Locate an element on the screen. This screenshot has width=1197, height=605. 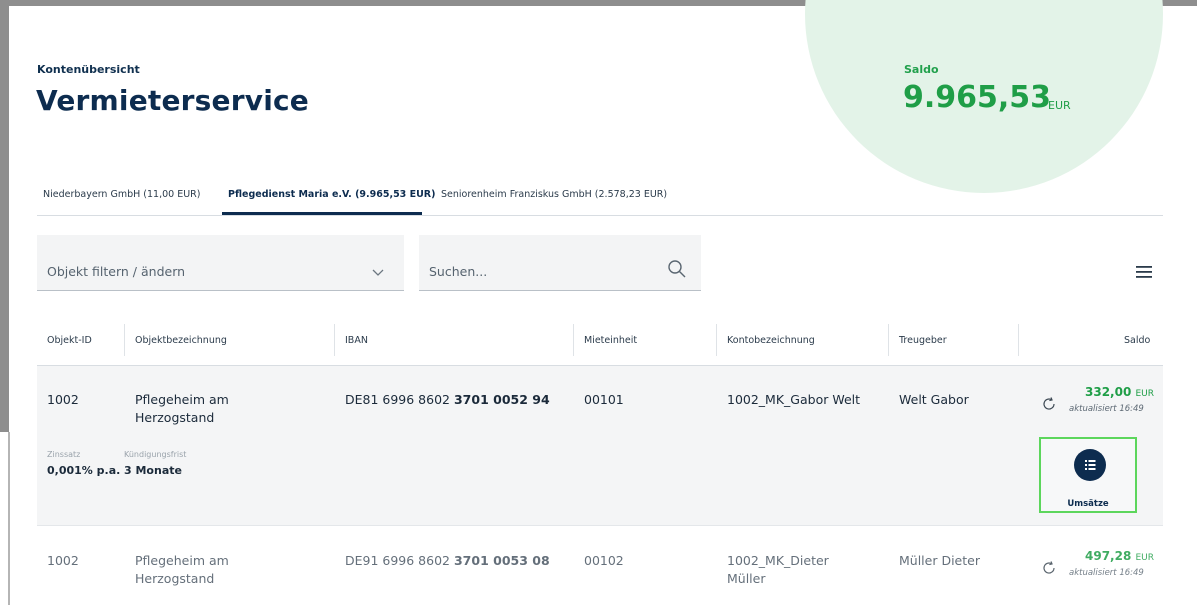
object-filter-label: Objekt filtern / ändern is located at coordinates (116, 271).